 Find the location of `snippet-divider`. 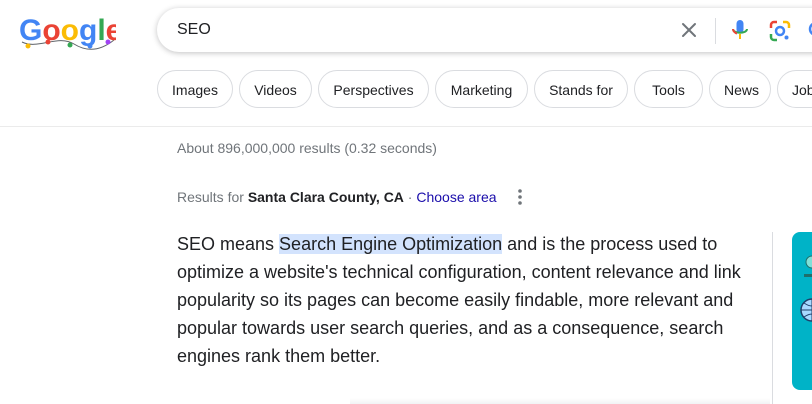

snippet-divider is located at coordinates (772, 318).